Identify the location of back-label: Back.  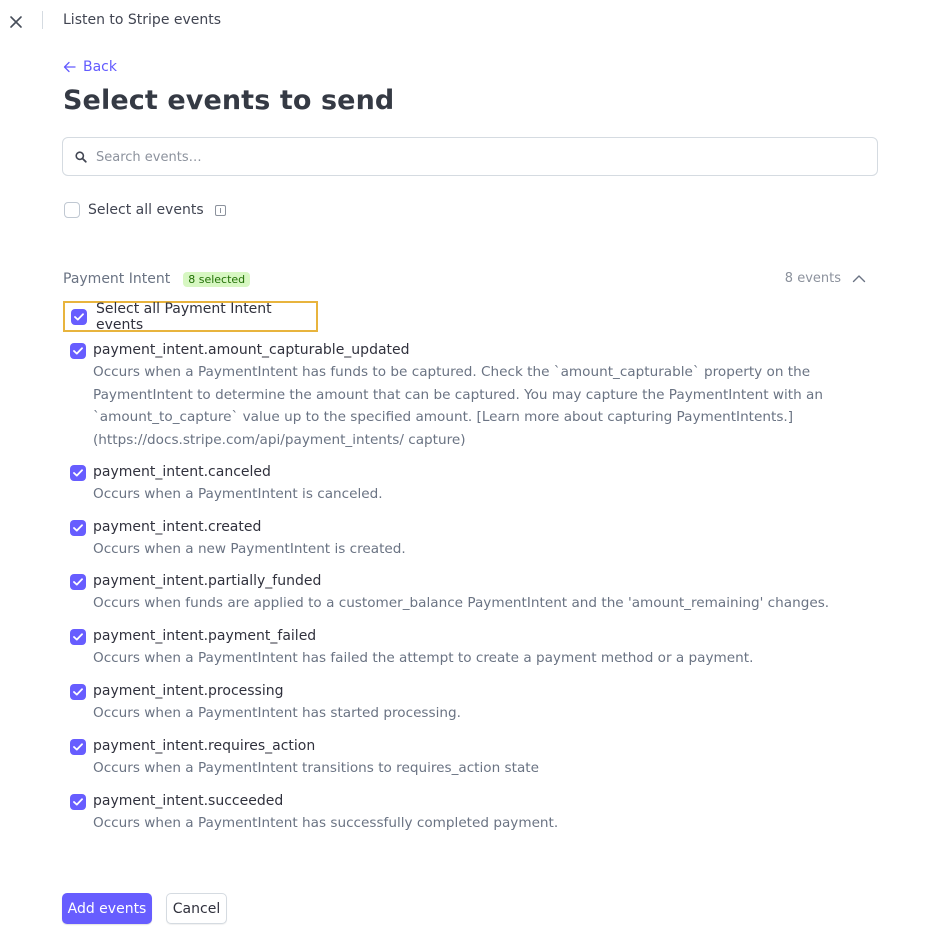
(100, 67).